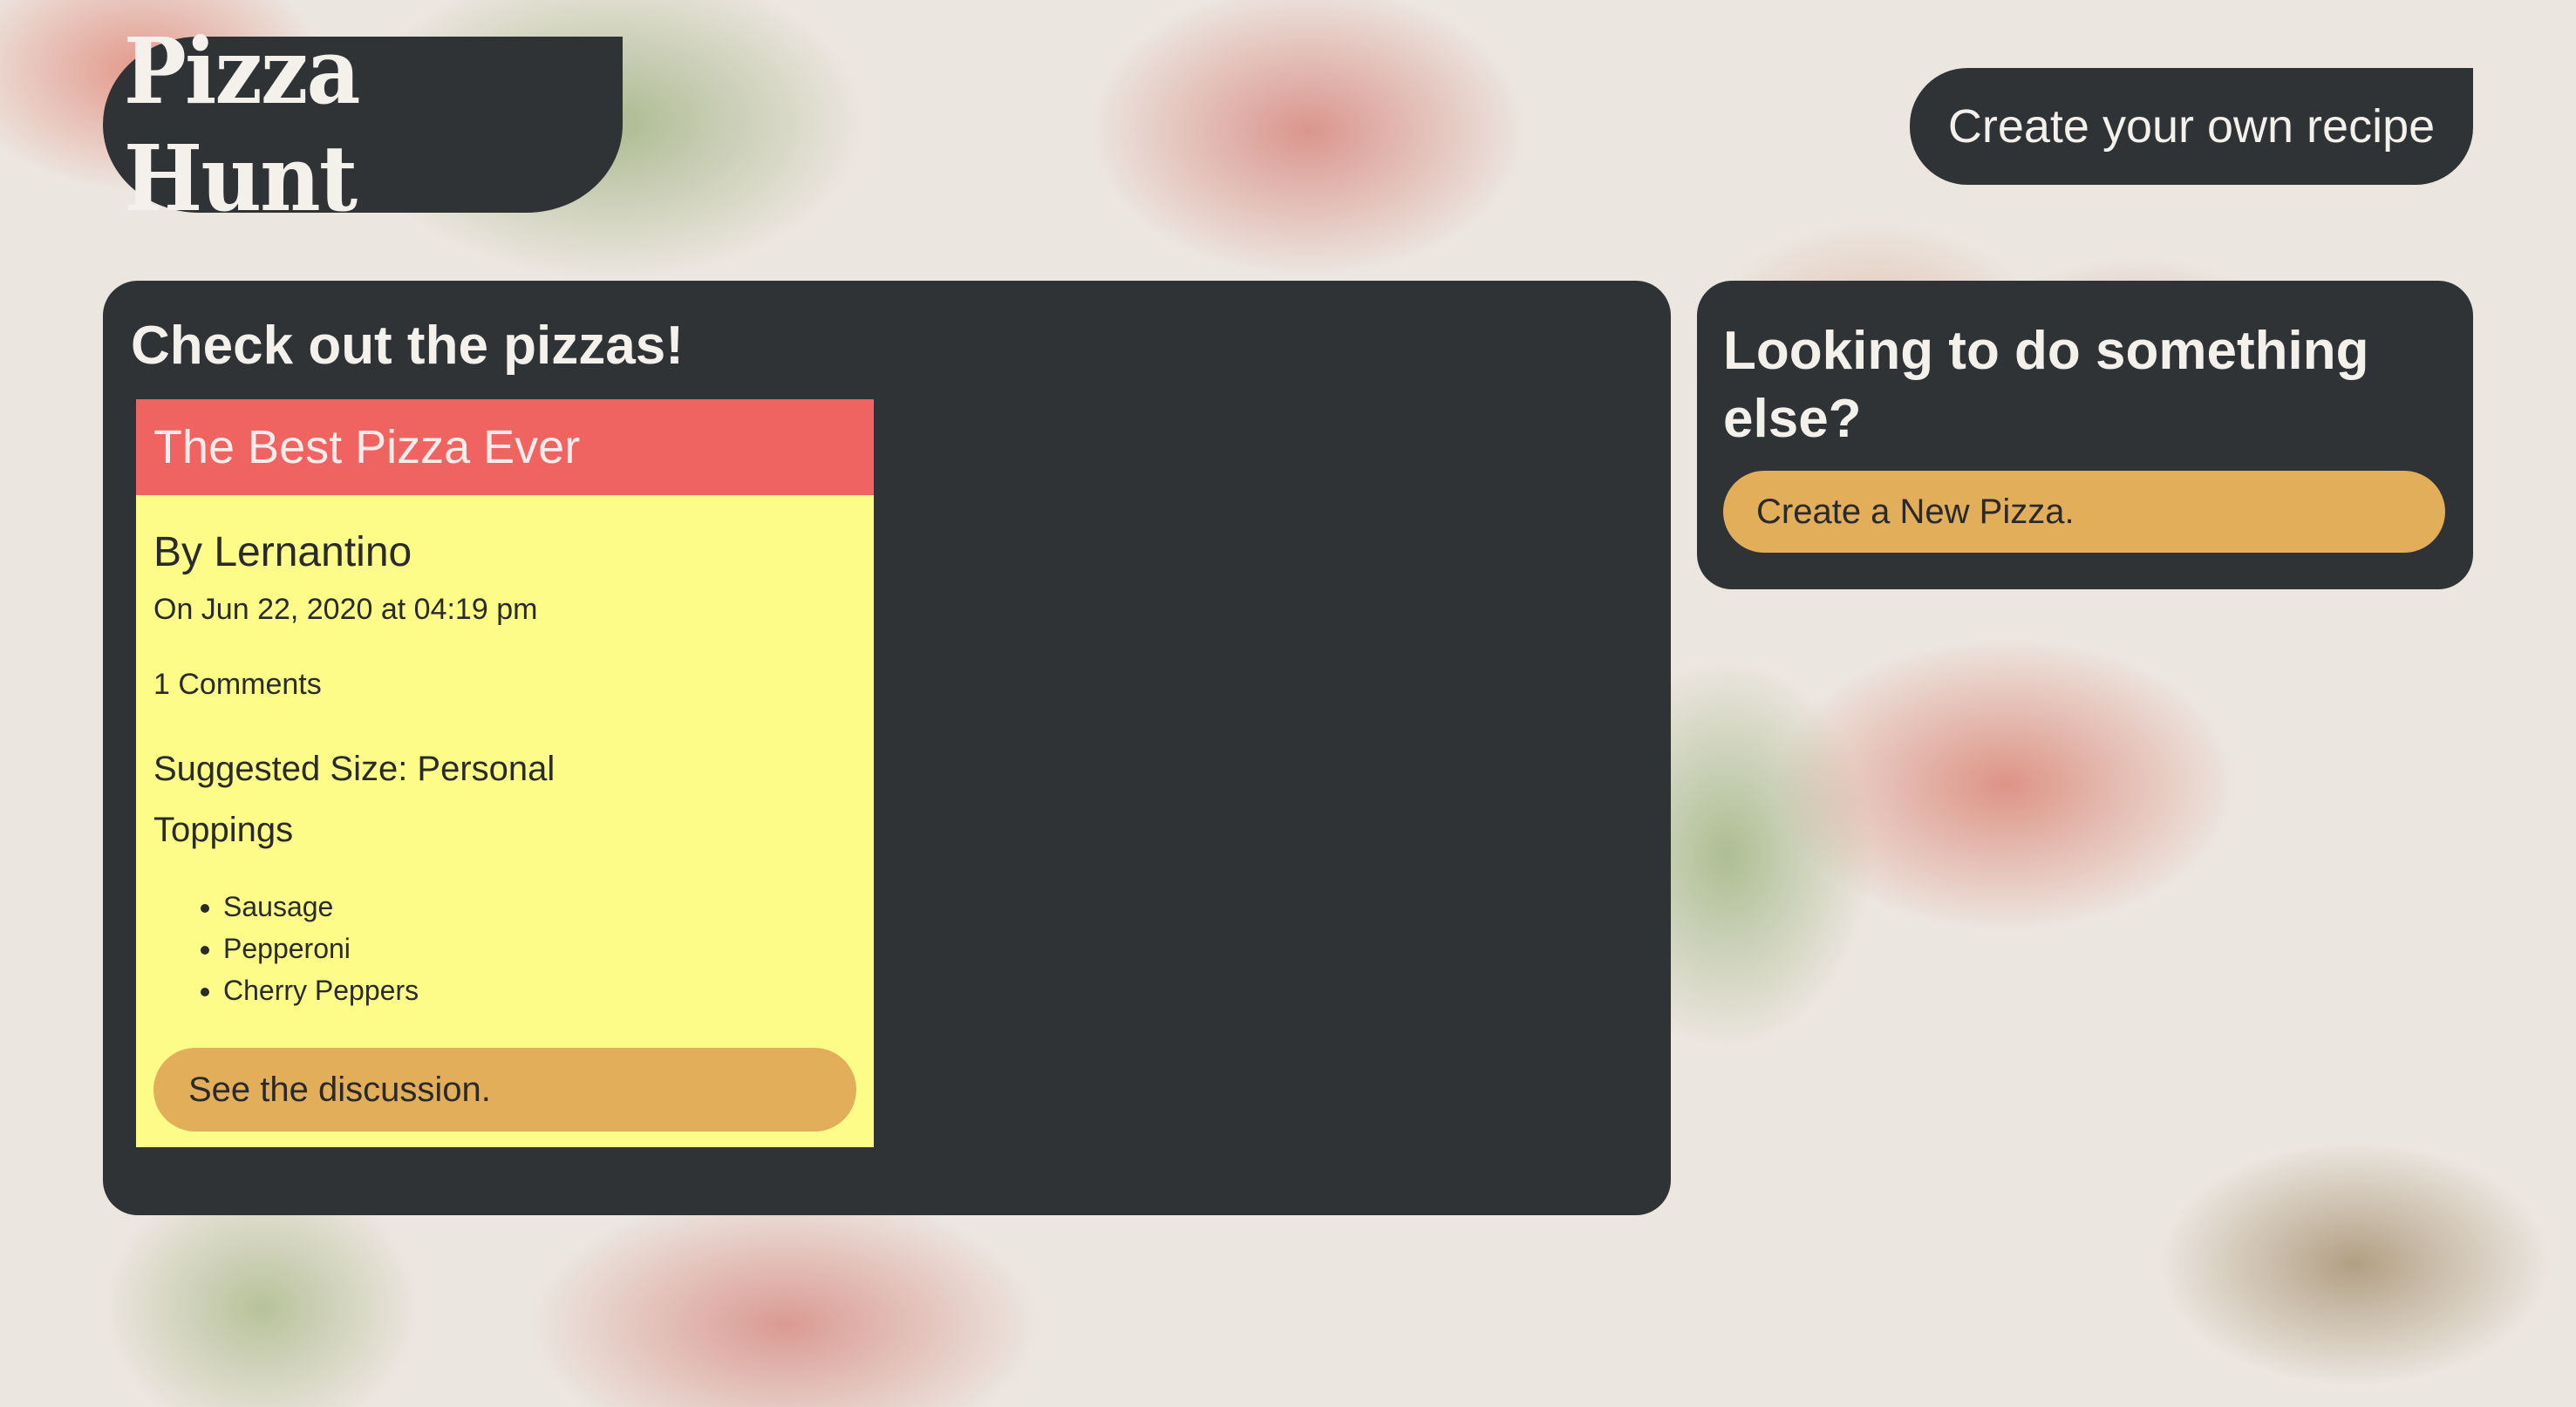 The image size is (2576, 1407). I want to click on topping-item: Pepperoni, so click(321, 948).